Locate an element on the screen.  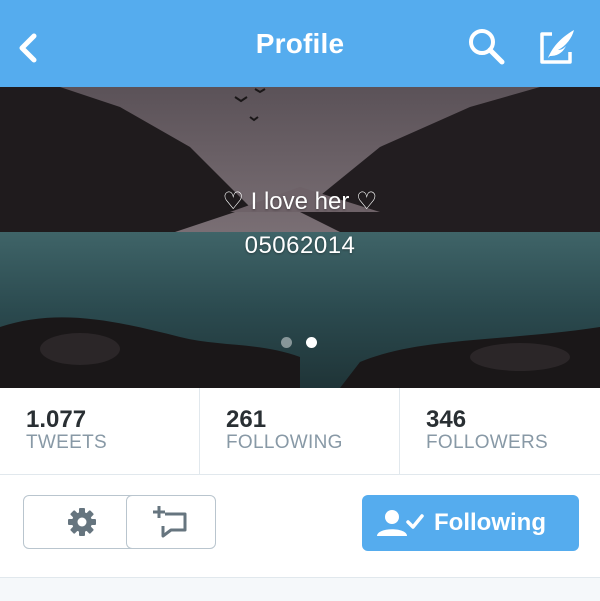
user-check-icon is located at coordinates (400, 523).